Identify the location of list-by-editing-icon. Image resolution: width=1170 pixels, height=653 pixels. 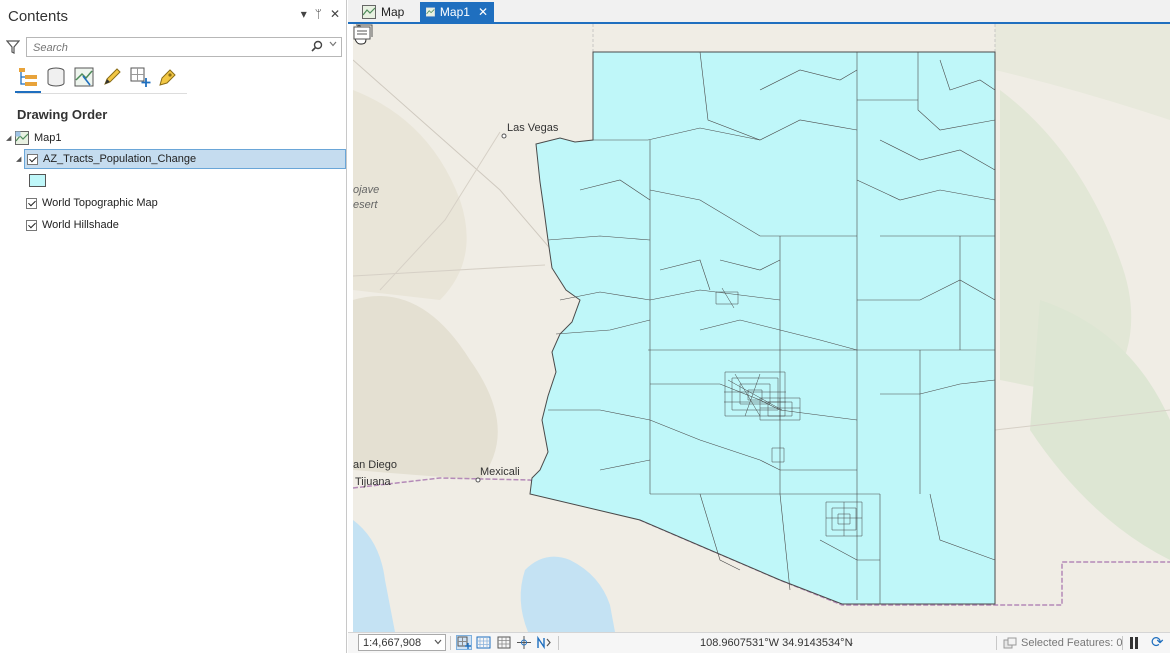
(112, 76).